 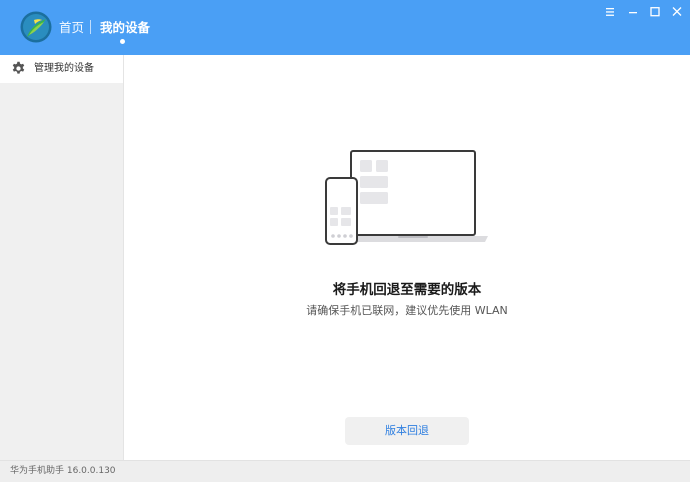 I want to click on nav-separator, so click(x=90, y=27).